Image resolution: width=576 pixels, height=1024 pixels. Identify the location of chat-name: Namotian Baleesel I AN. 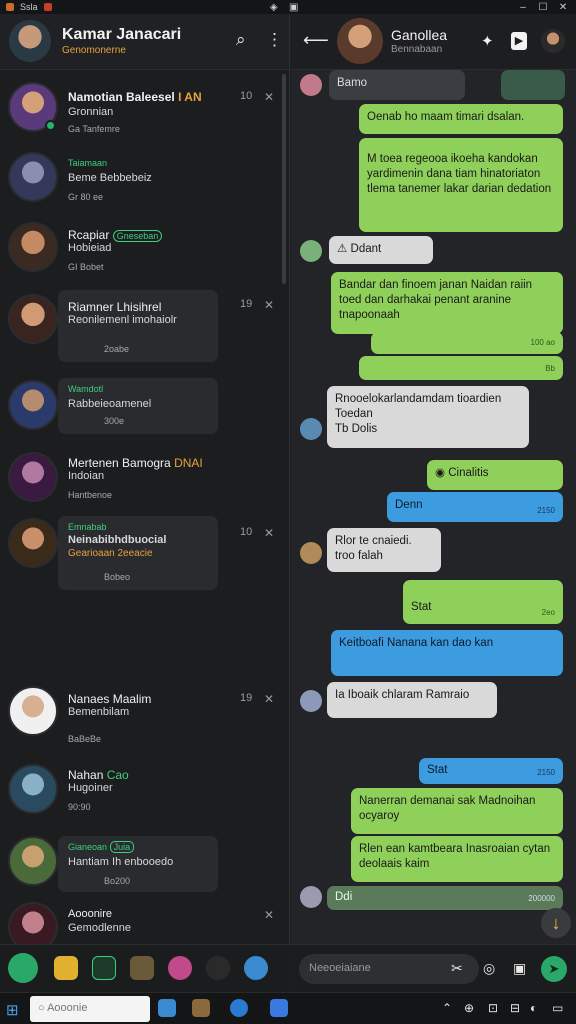
(135, 97).